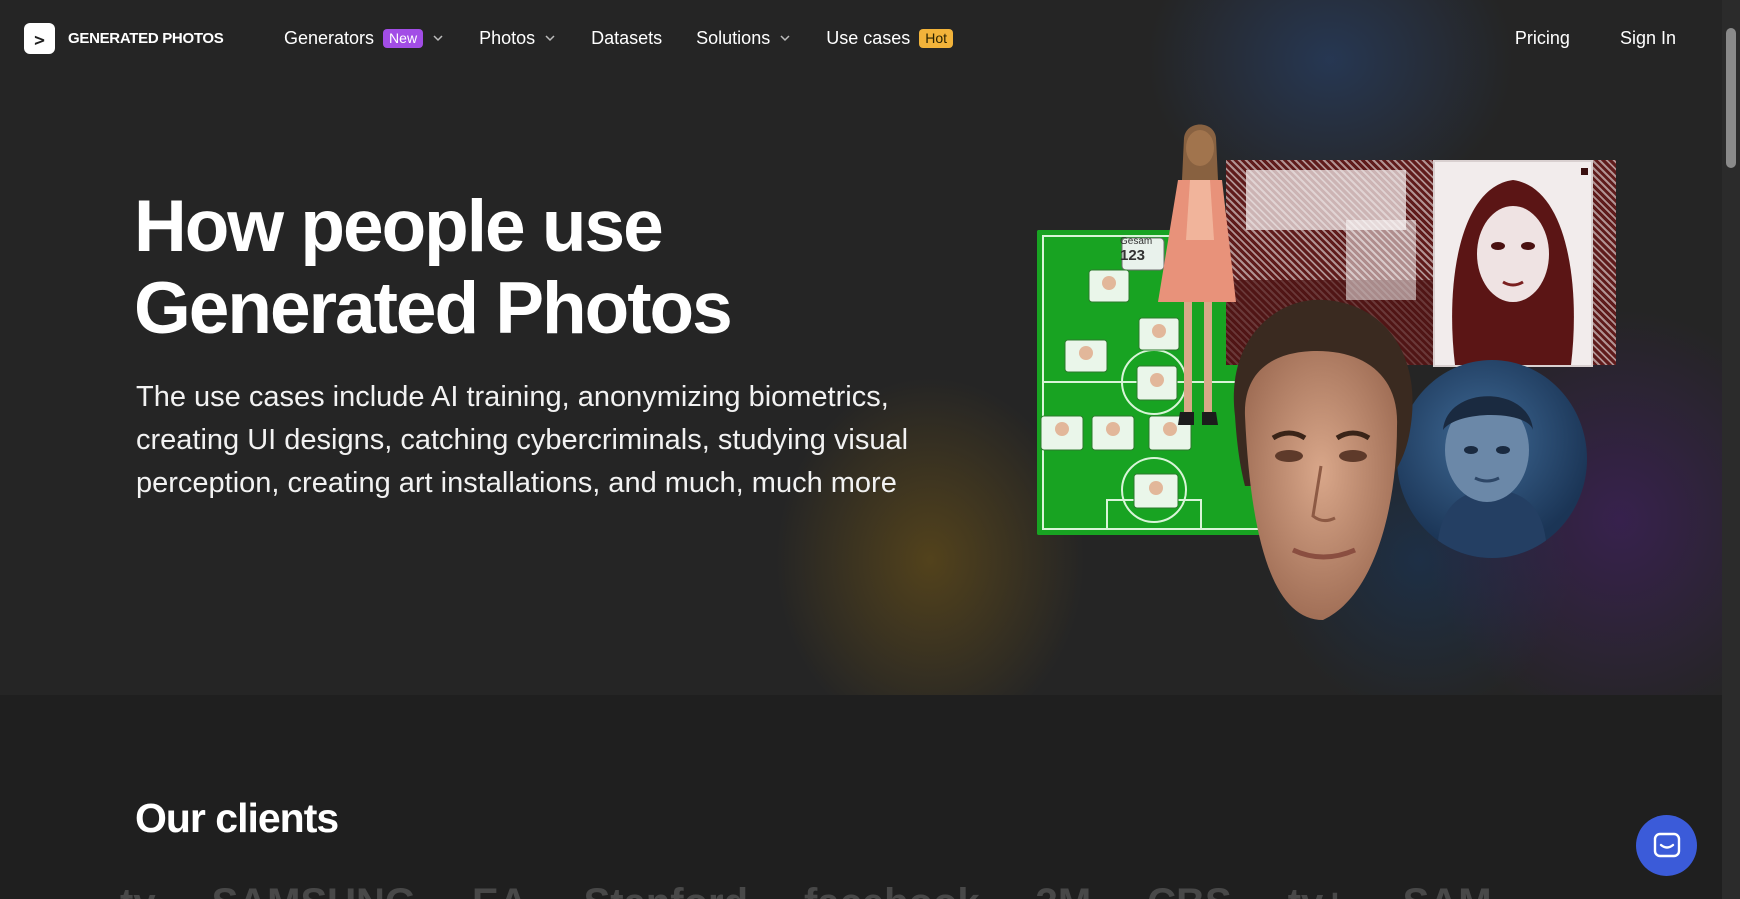 Image resolution: width=1740 pixels, height=899 pixels. I want to click on client-logo: Stanford, so click(666, 890).